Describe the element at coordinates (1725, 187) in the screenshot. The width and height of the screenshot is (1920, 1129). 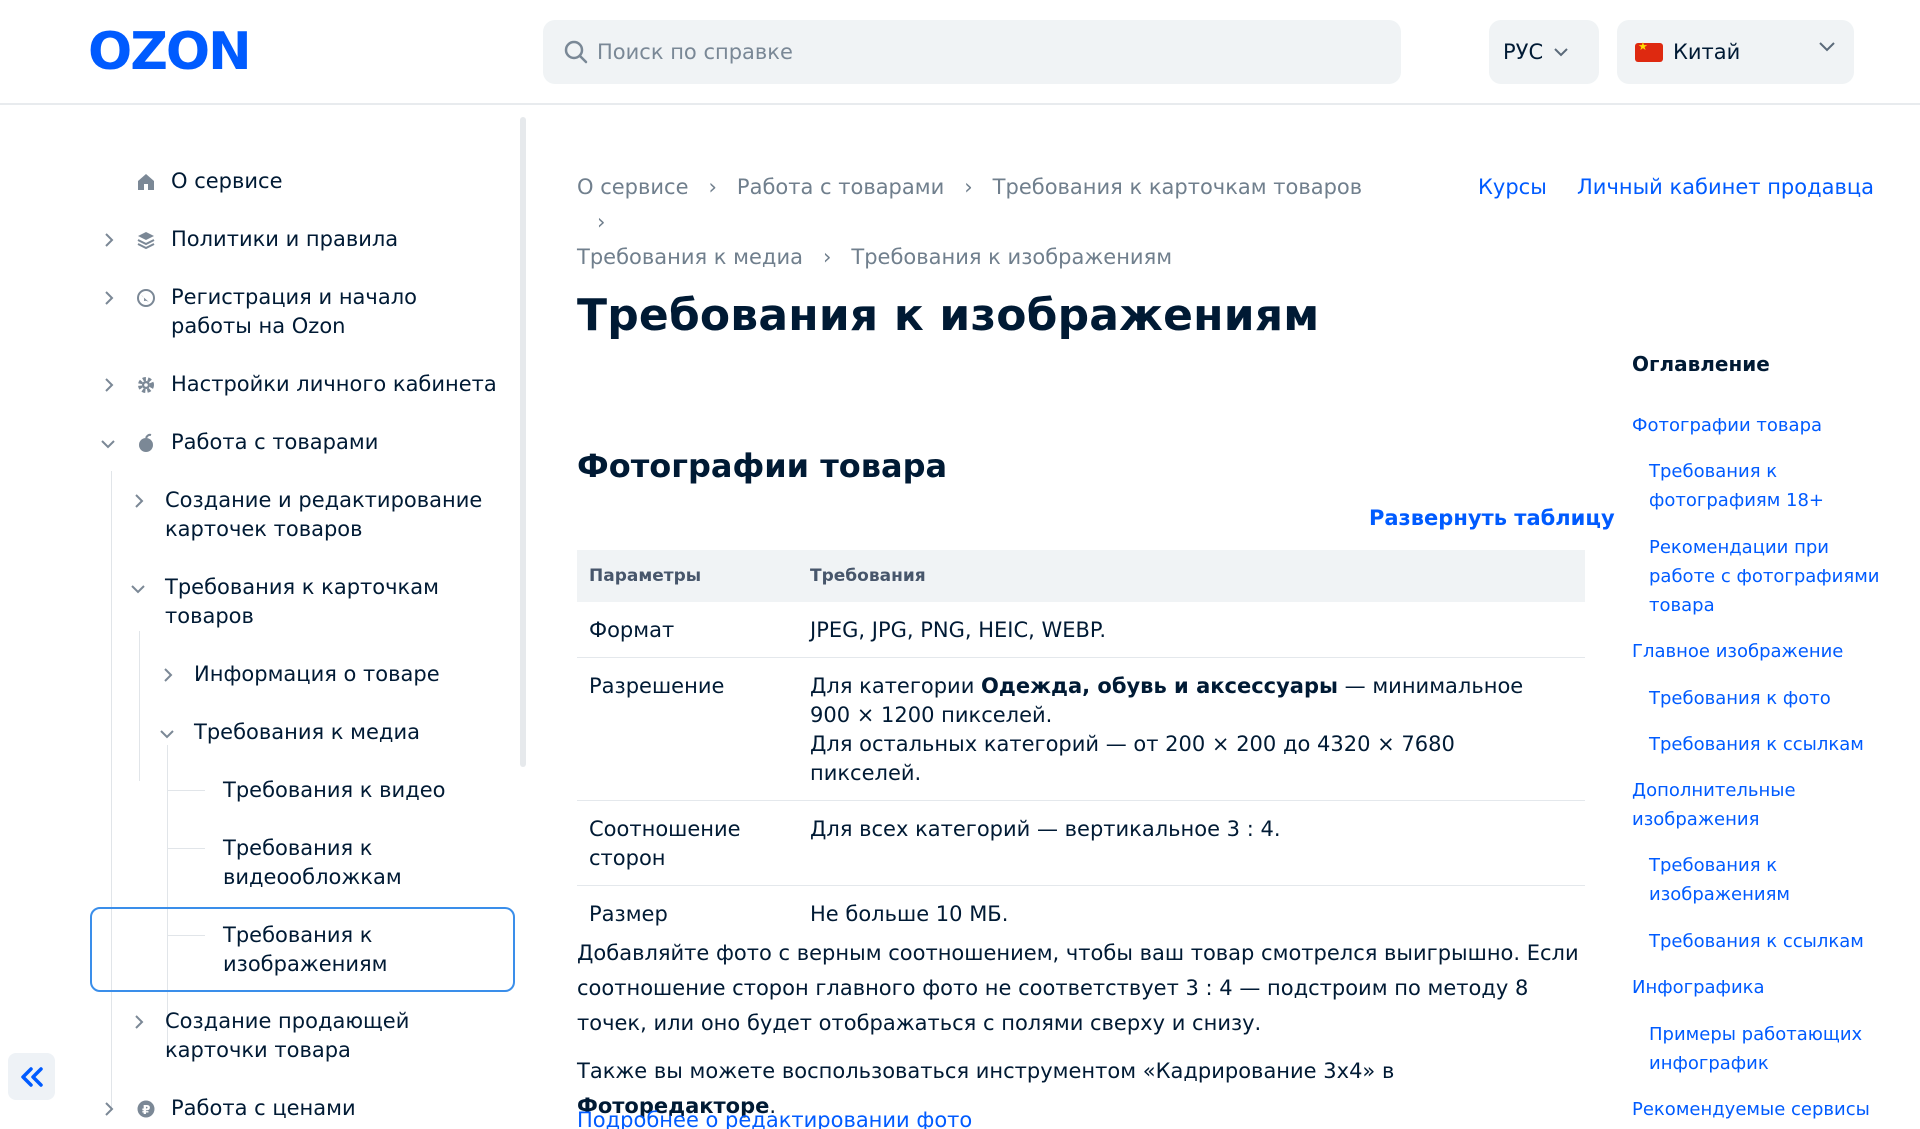
I see `seller-cabinet-link: Личный кабинет продавца` at that location.